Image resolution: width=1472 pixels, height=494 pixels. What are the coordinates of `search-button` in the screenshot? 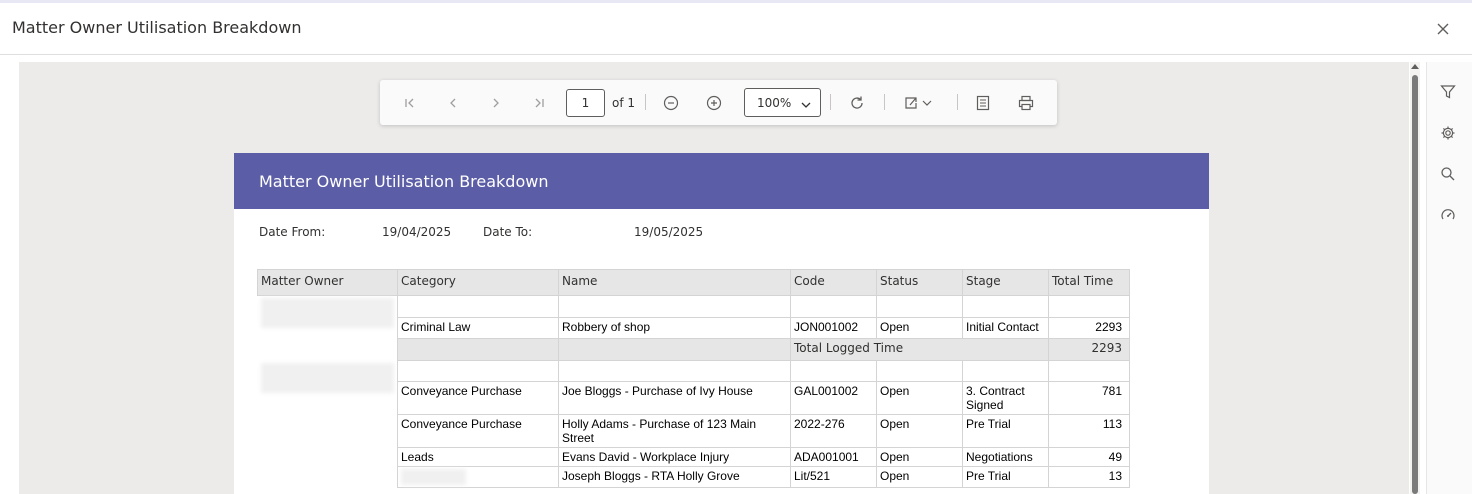 It's located at (1448, 174).